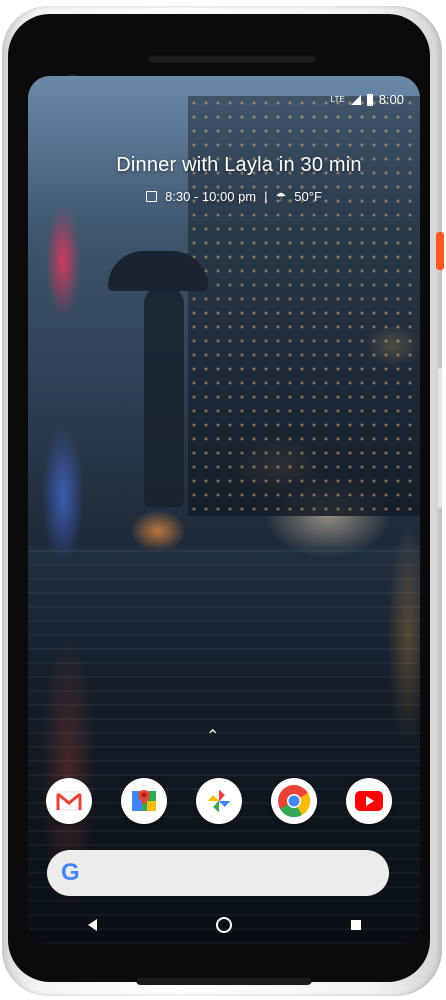 This screenshot has height=1000, width=446. Describe the element at coordinates (70, 872) in the screenshot. I see `google-logo-icon: G` at that location.